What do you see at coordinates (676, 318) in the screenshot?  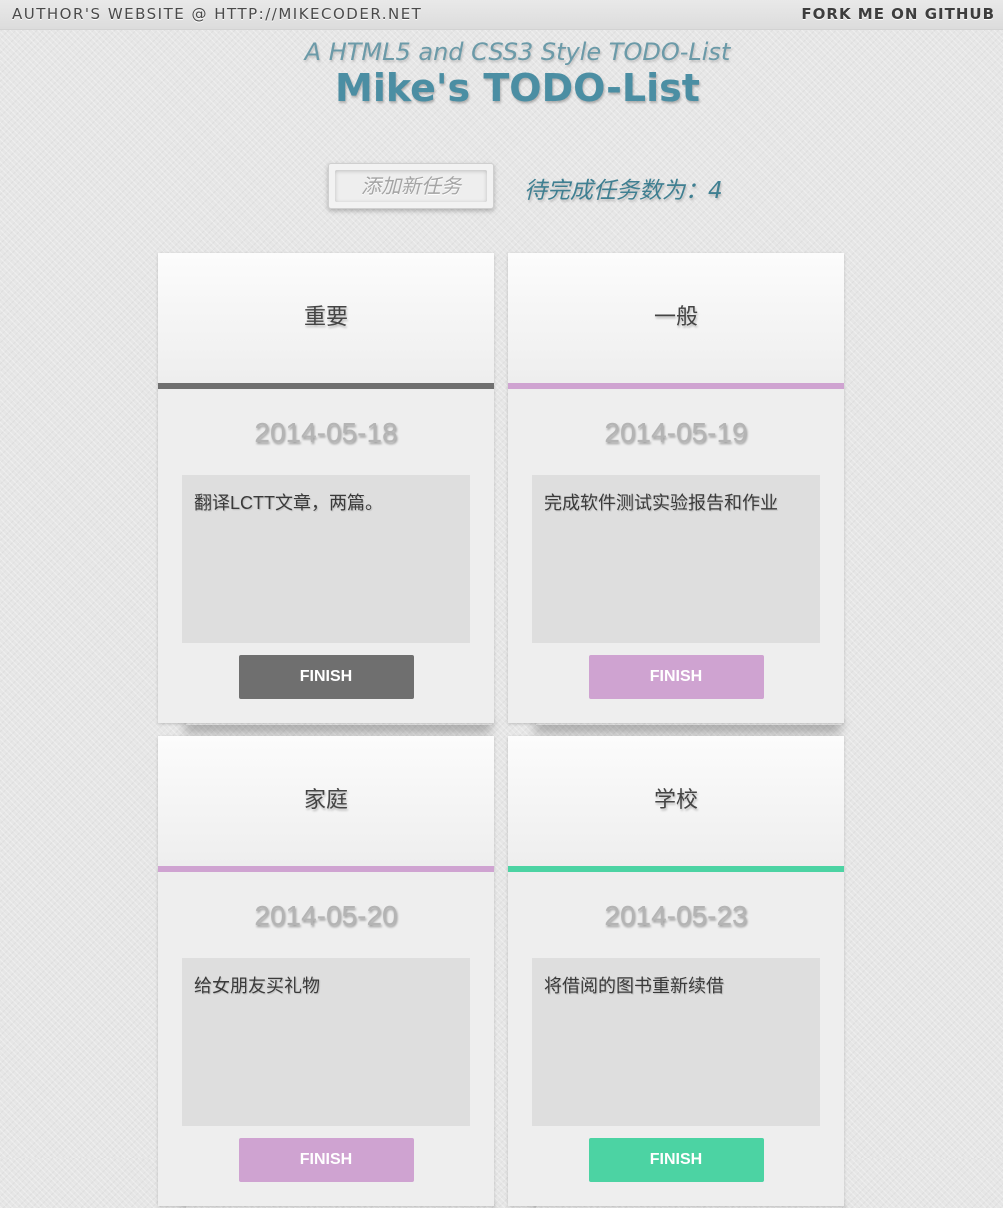 I see `task-category: 一般` at bounding box center [676, 318].